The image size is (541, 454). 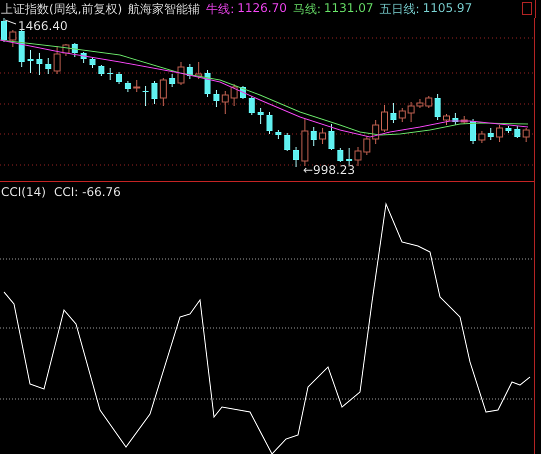 I want to click on chart-title: 上证指数(周线,前复权), so click(x=61, y=9).